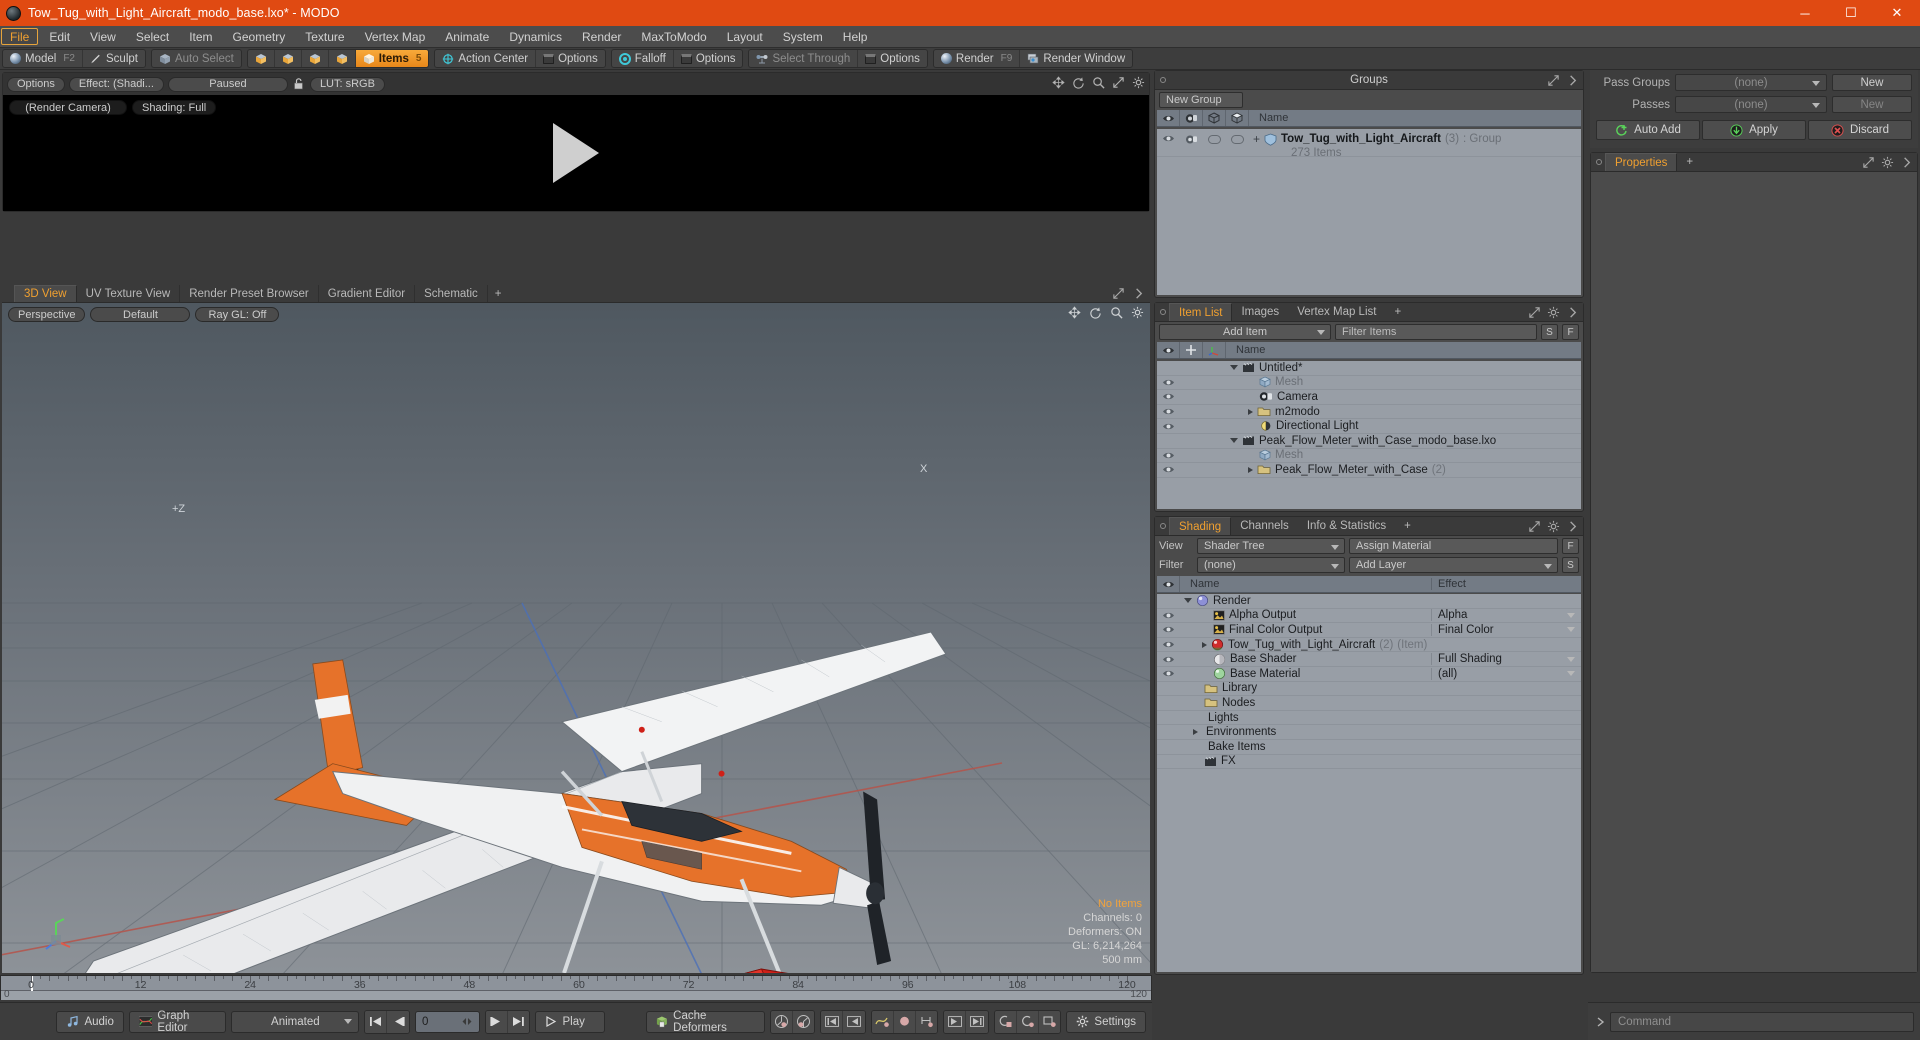  I want to click on shading-filter-select: (none), so click(1271, 565).